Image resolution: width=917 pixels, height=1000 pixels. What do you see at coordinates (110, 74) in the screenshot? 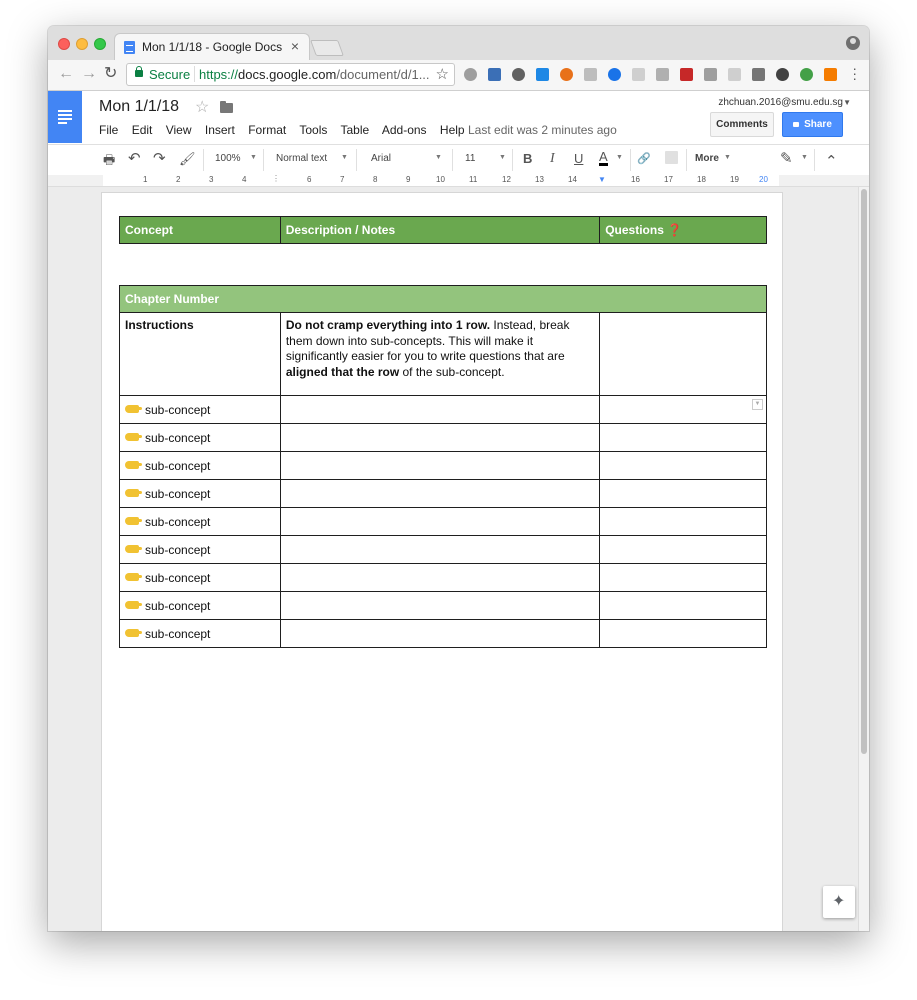
I see `reload-button: ↻` at bounding box center [110, 74].